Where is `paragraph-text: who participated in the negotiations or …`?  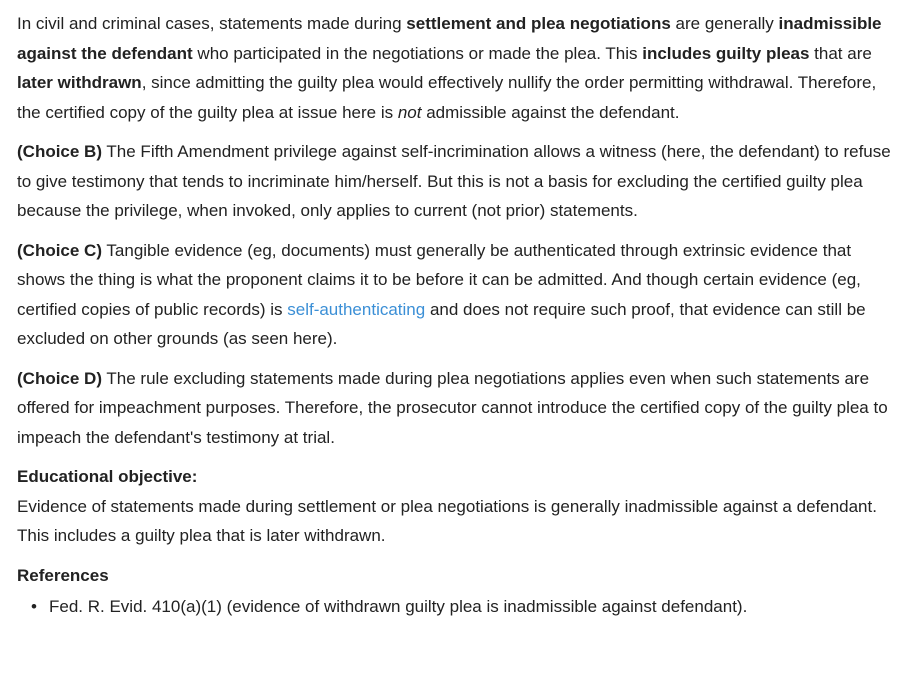 paragraph-text: who participated in the negotiations or … is located at coordinates (417, 53).